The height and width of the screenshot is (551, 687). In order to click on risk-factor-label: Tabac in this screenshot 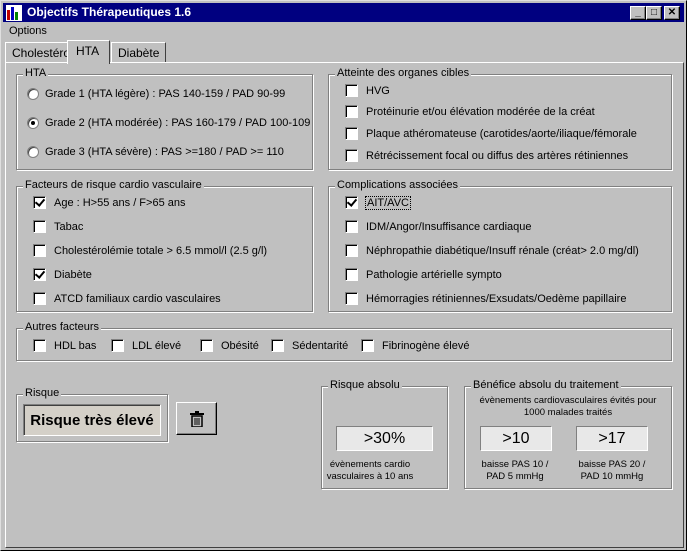, I will do `click(69, 226)`.